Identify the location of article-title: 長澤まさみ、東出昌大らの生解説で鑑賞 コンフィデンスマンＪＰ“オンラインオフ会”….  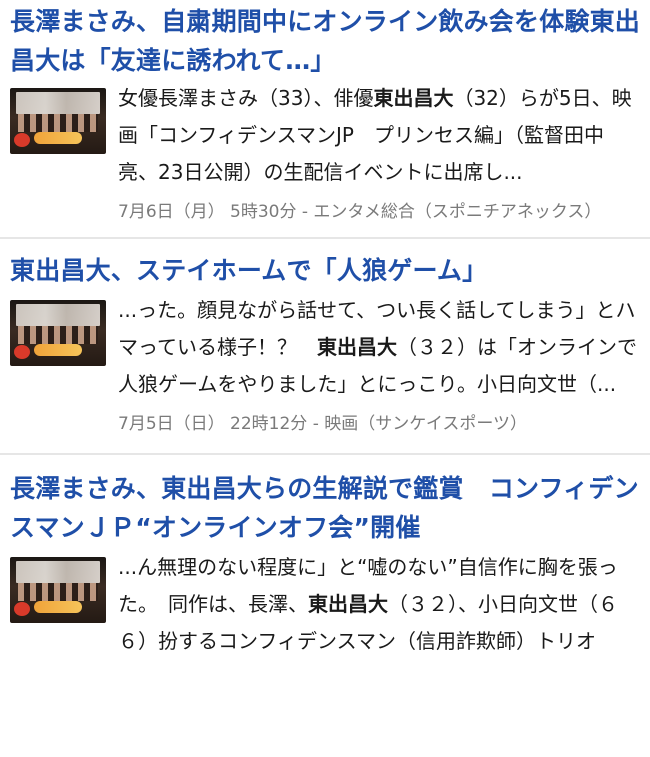
(325, 508).